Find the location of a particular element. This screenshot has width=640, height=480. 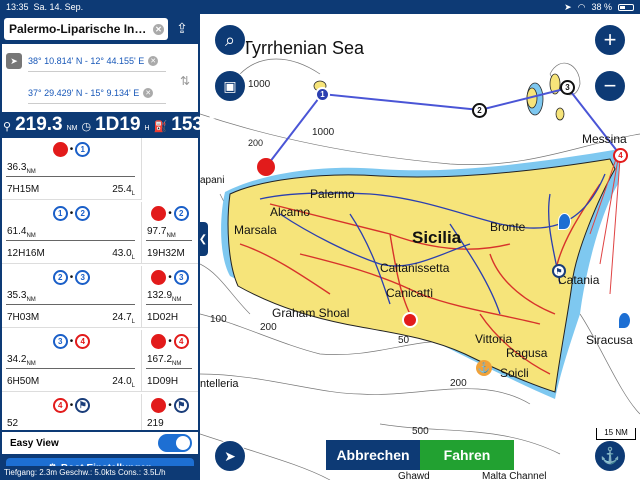

route-leg: • 4 167.2NM 1D09H is located at coordinates (170, 361).